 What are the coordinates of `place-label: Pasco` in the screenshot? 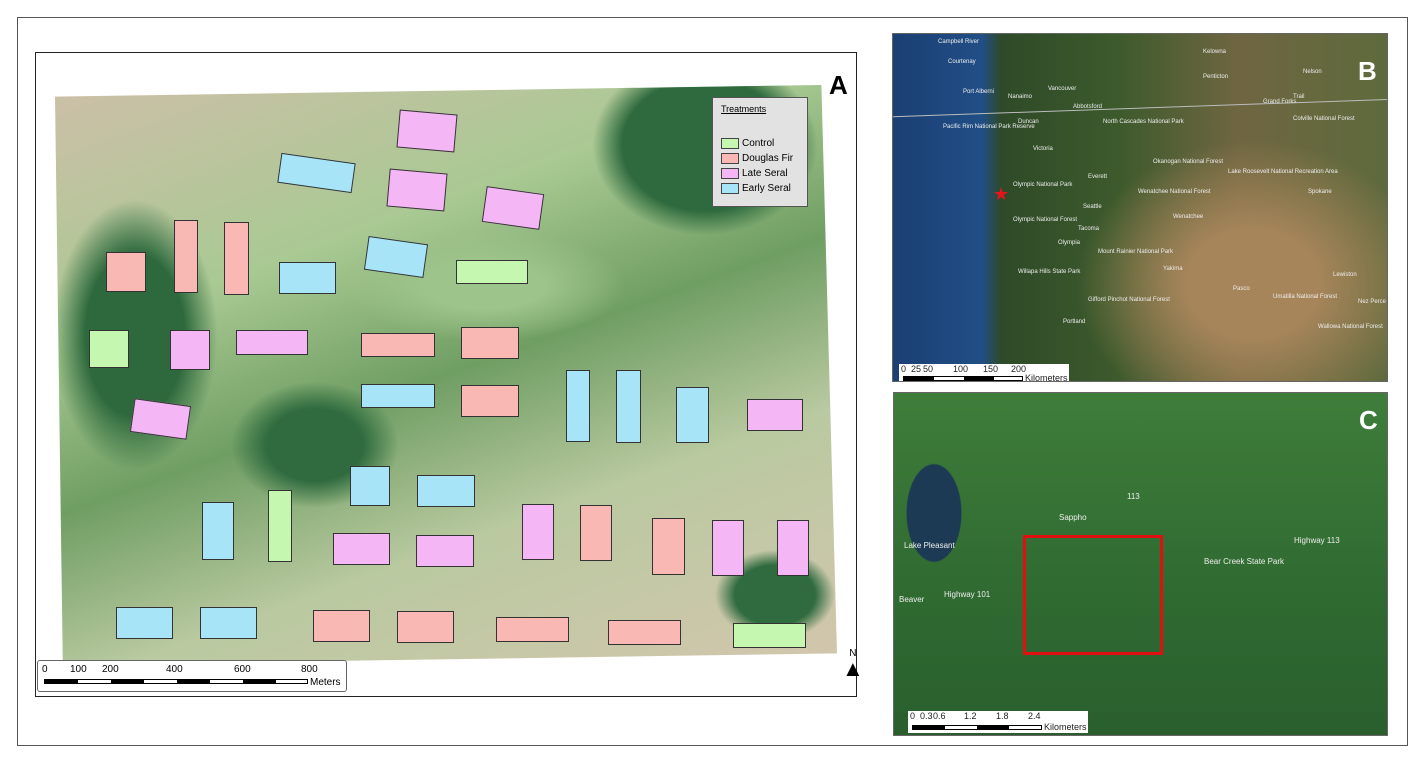 It's located at (1241, 289).